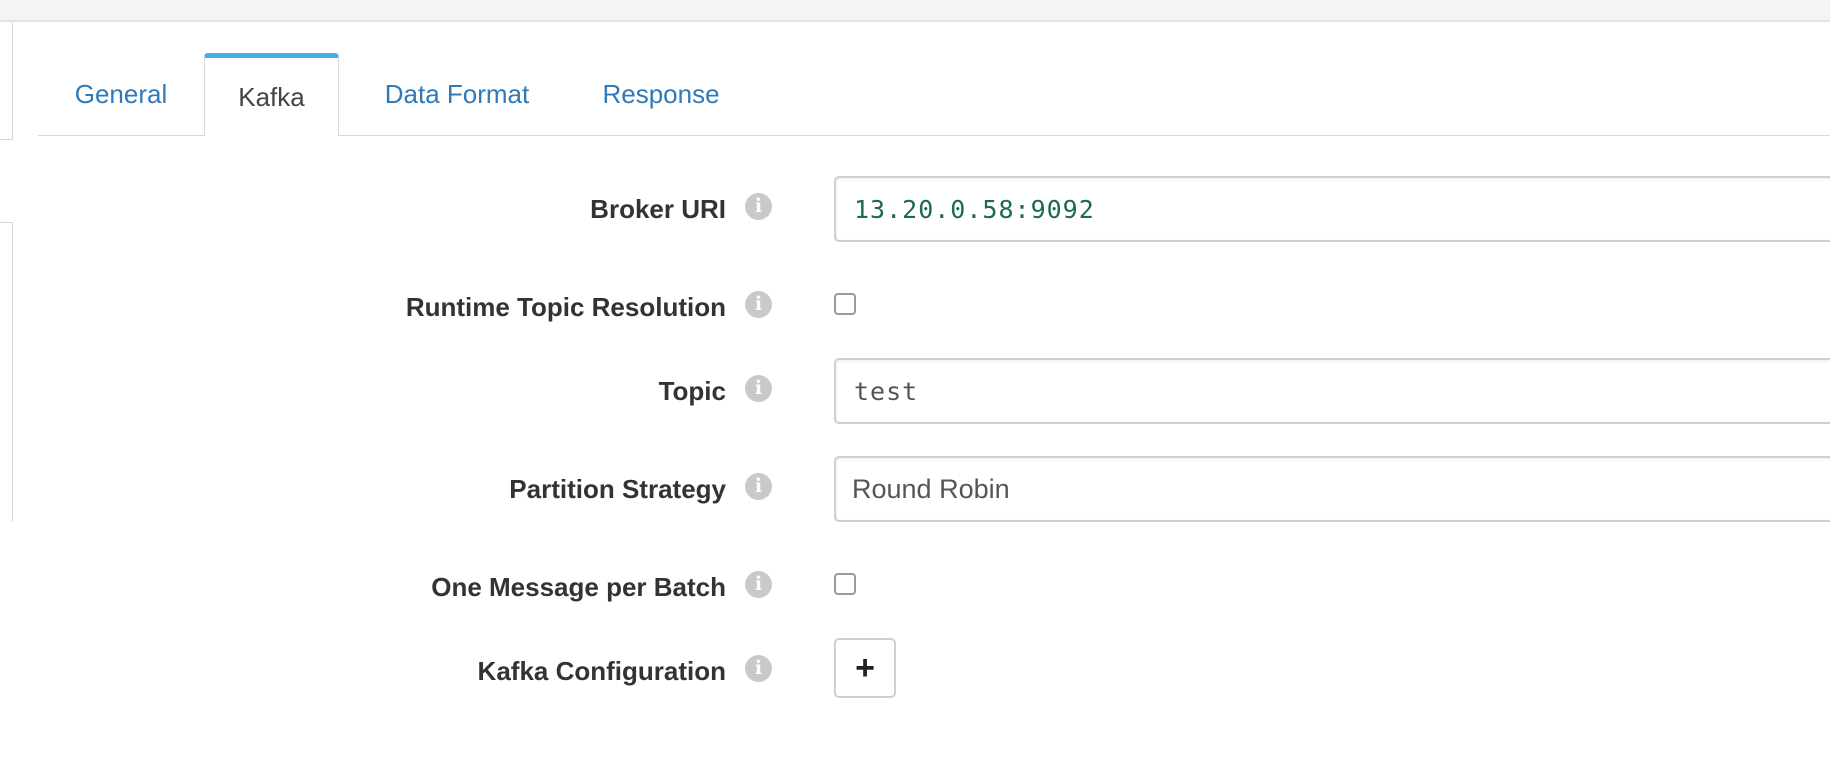 The width and height of the screenshot is (1830, 774). What do you see at coordinates (1332, 209) in the screenshot?
I see `broker-uri-input: 13.20.0.58:9092` at bounding box center [1332, 209].